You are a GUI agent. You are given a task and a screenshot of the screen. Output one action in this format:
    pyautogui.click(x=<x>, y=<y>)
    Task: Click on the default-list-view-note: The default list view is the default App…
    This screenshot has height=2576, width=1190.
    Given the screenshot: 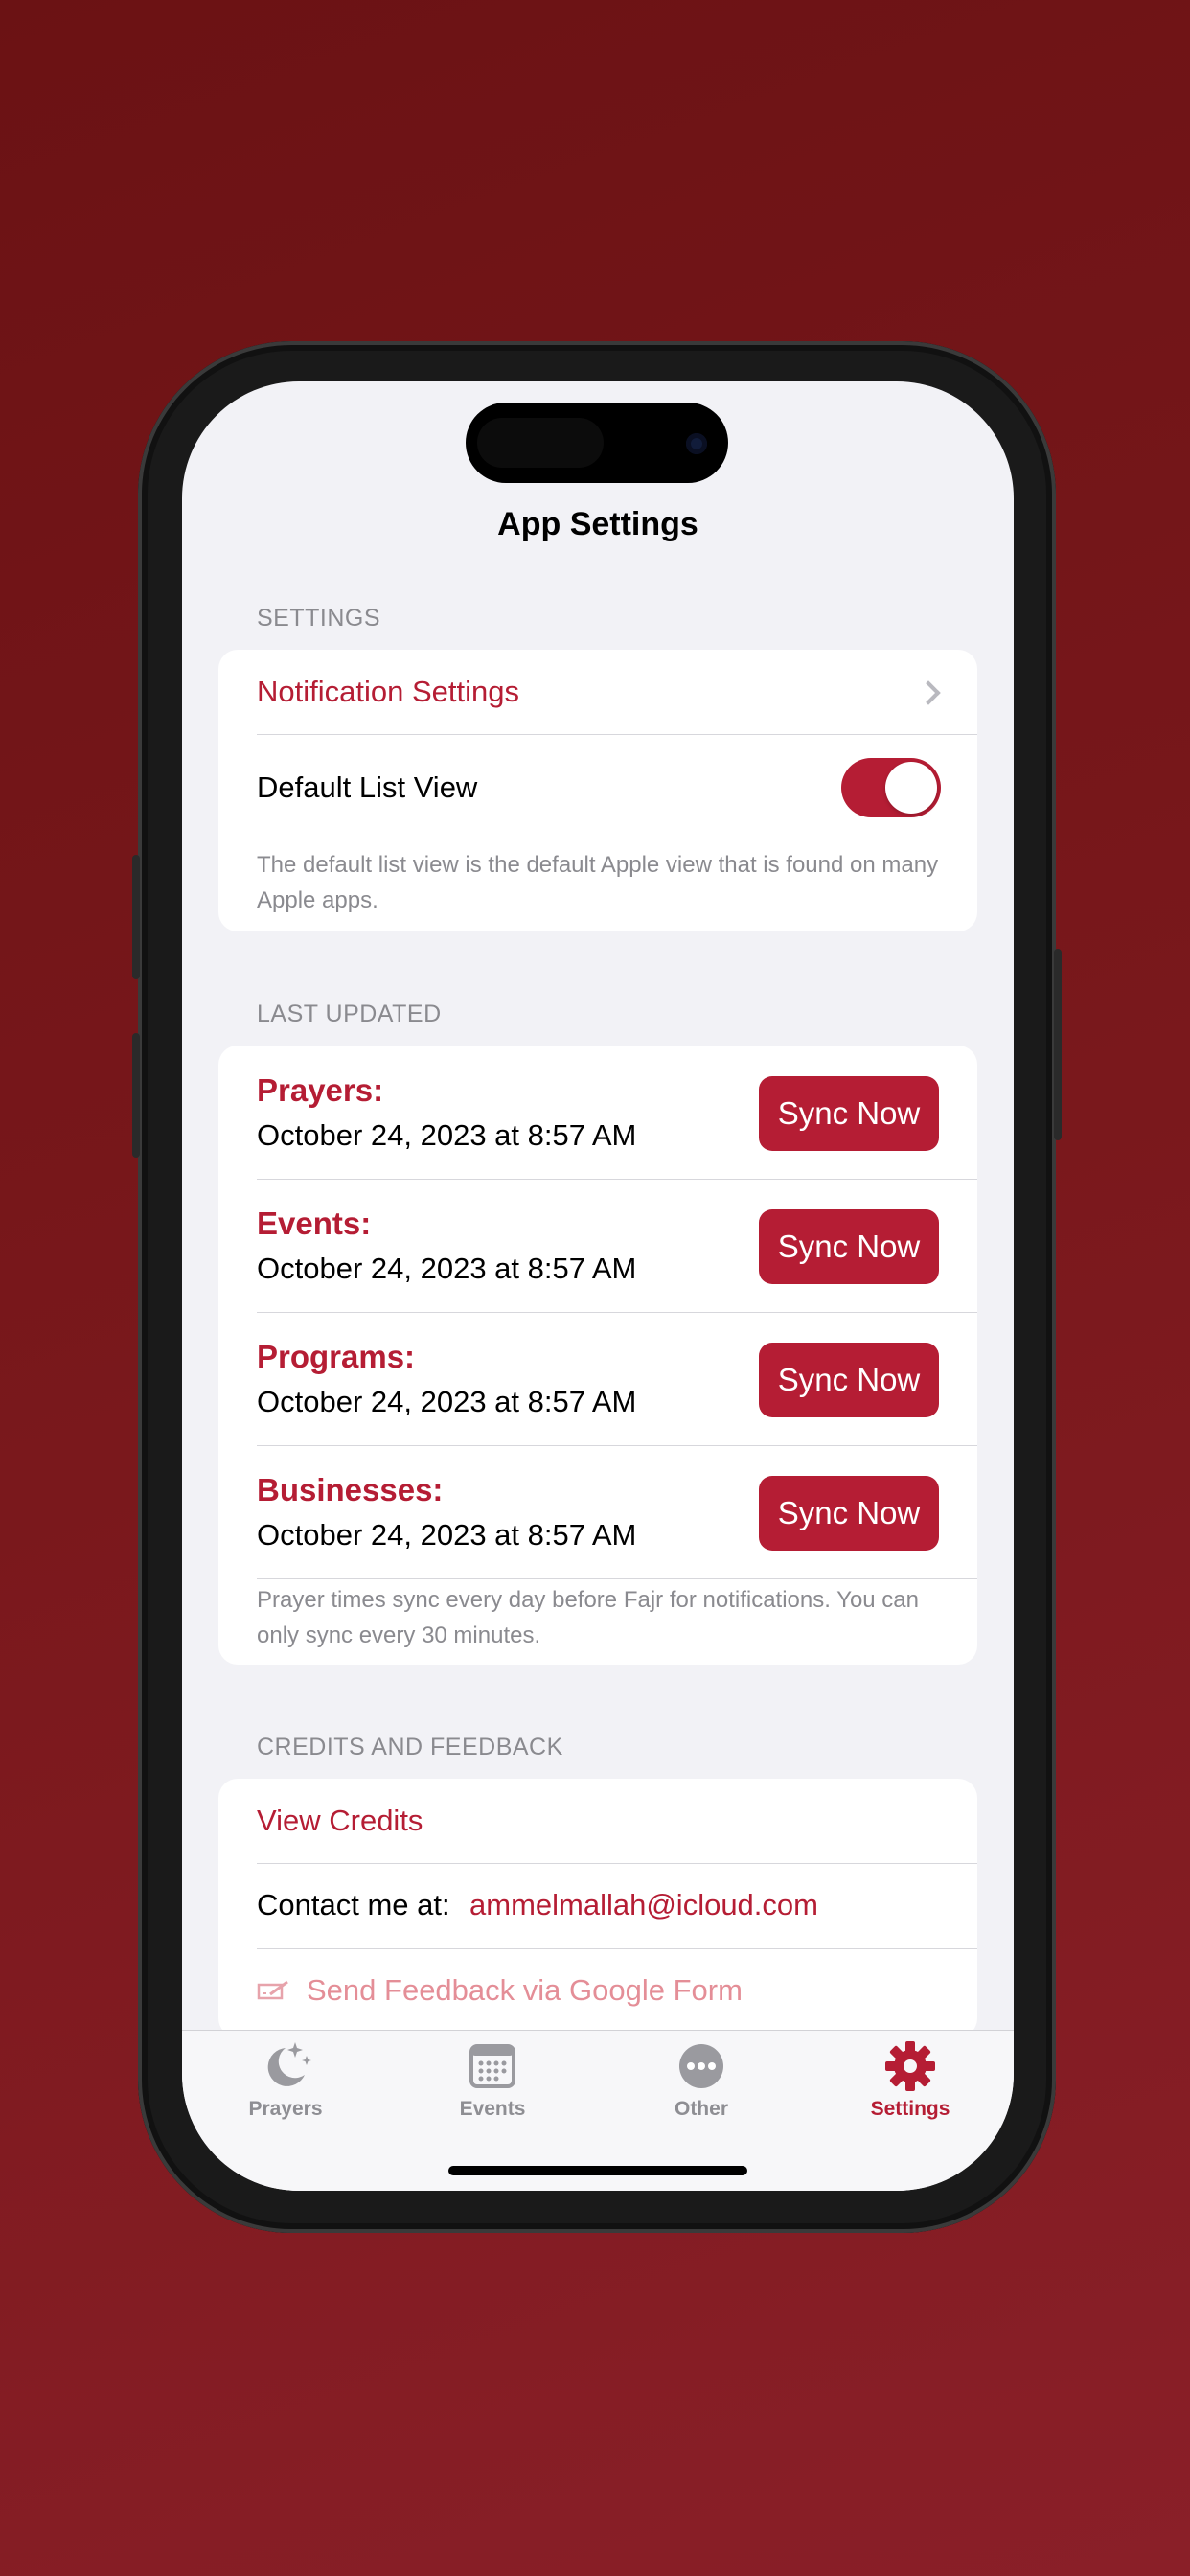 What is the action you would take?
    pyautogui.click(x=598, y=882)
    